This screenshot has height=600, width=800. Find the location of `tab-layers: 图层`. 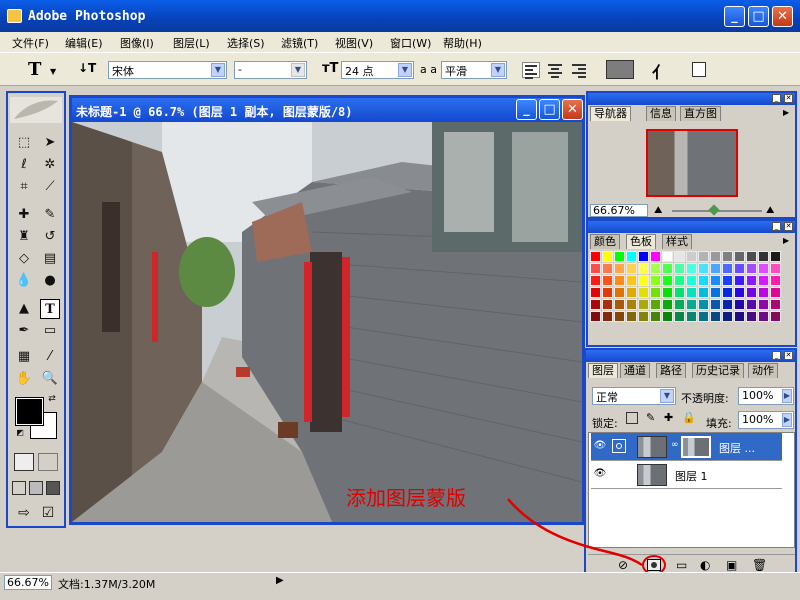

tab-layers: 图层 is located at coordinates (603, 370).